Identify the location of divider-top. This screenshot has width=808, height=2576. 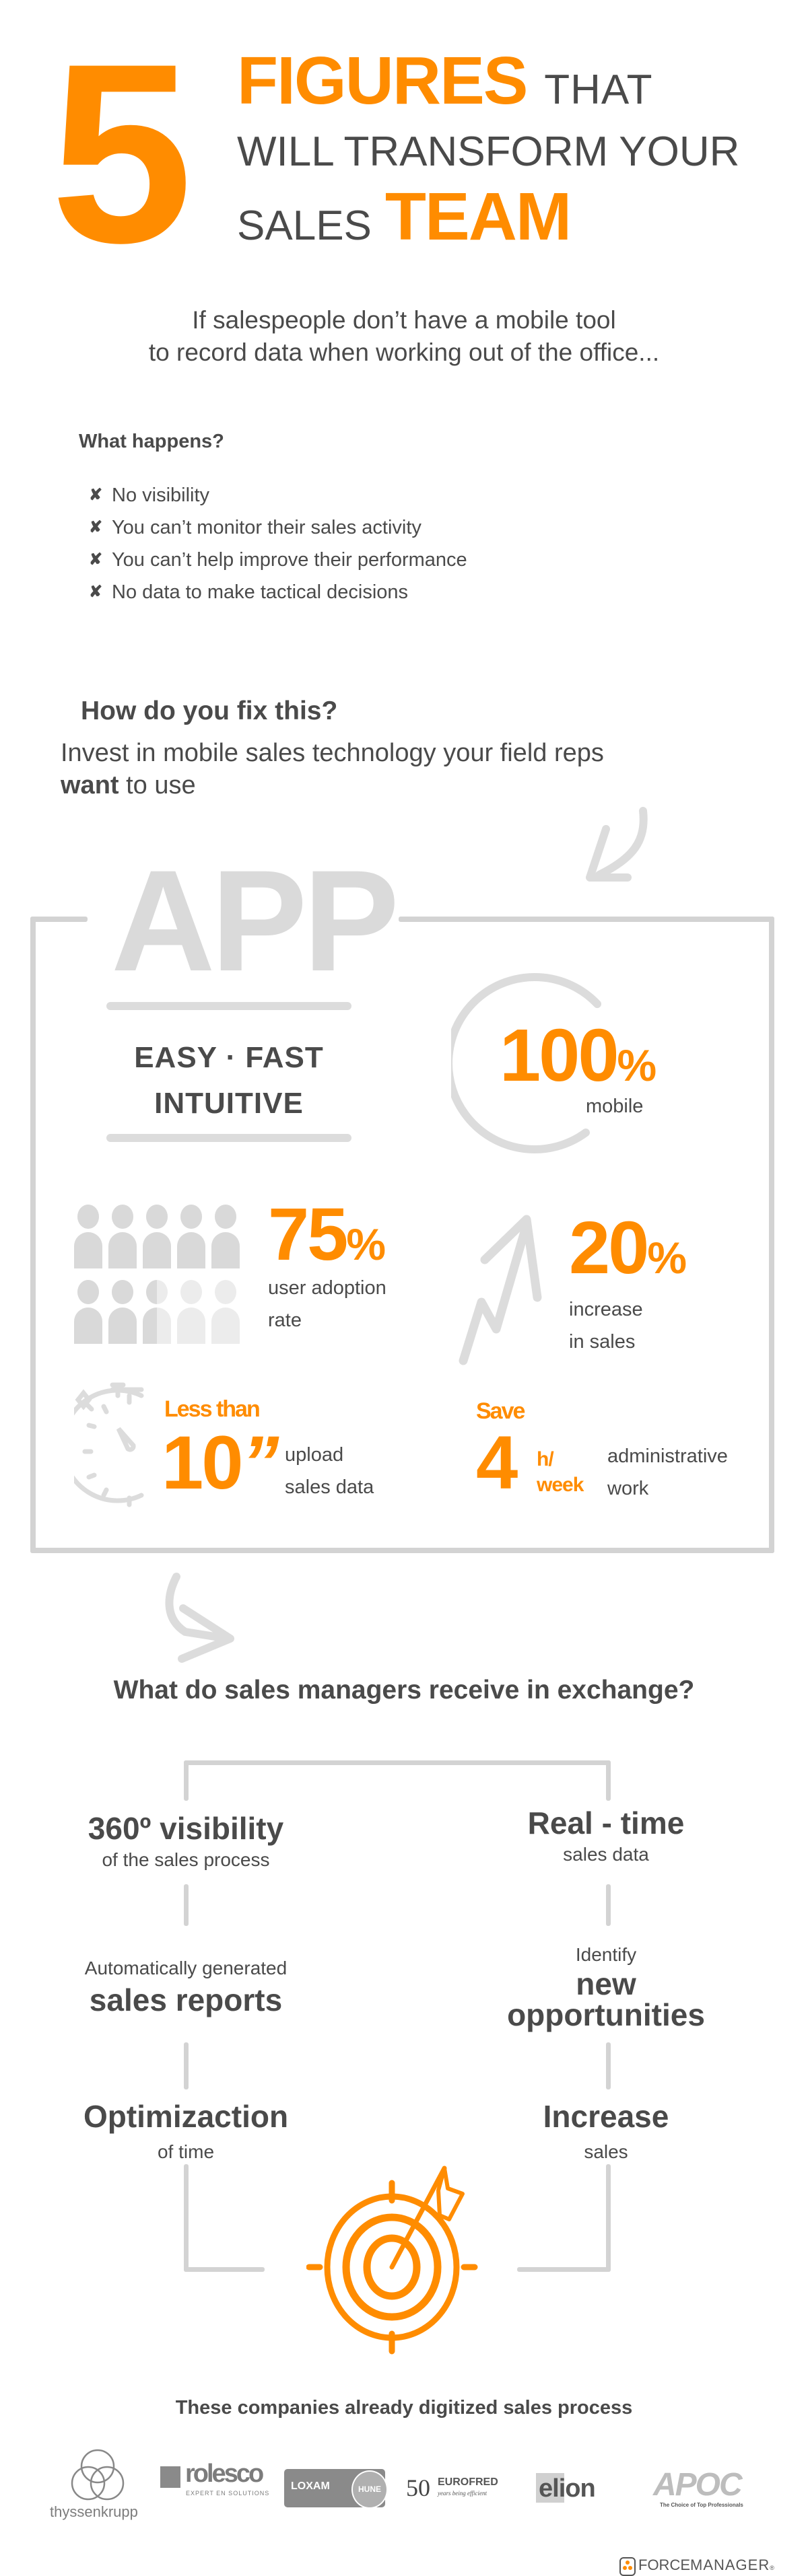
(228, 1006).